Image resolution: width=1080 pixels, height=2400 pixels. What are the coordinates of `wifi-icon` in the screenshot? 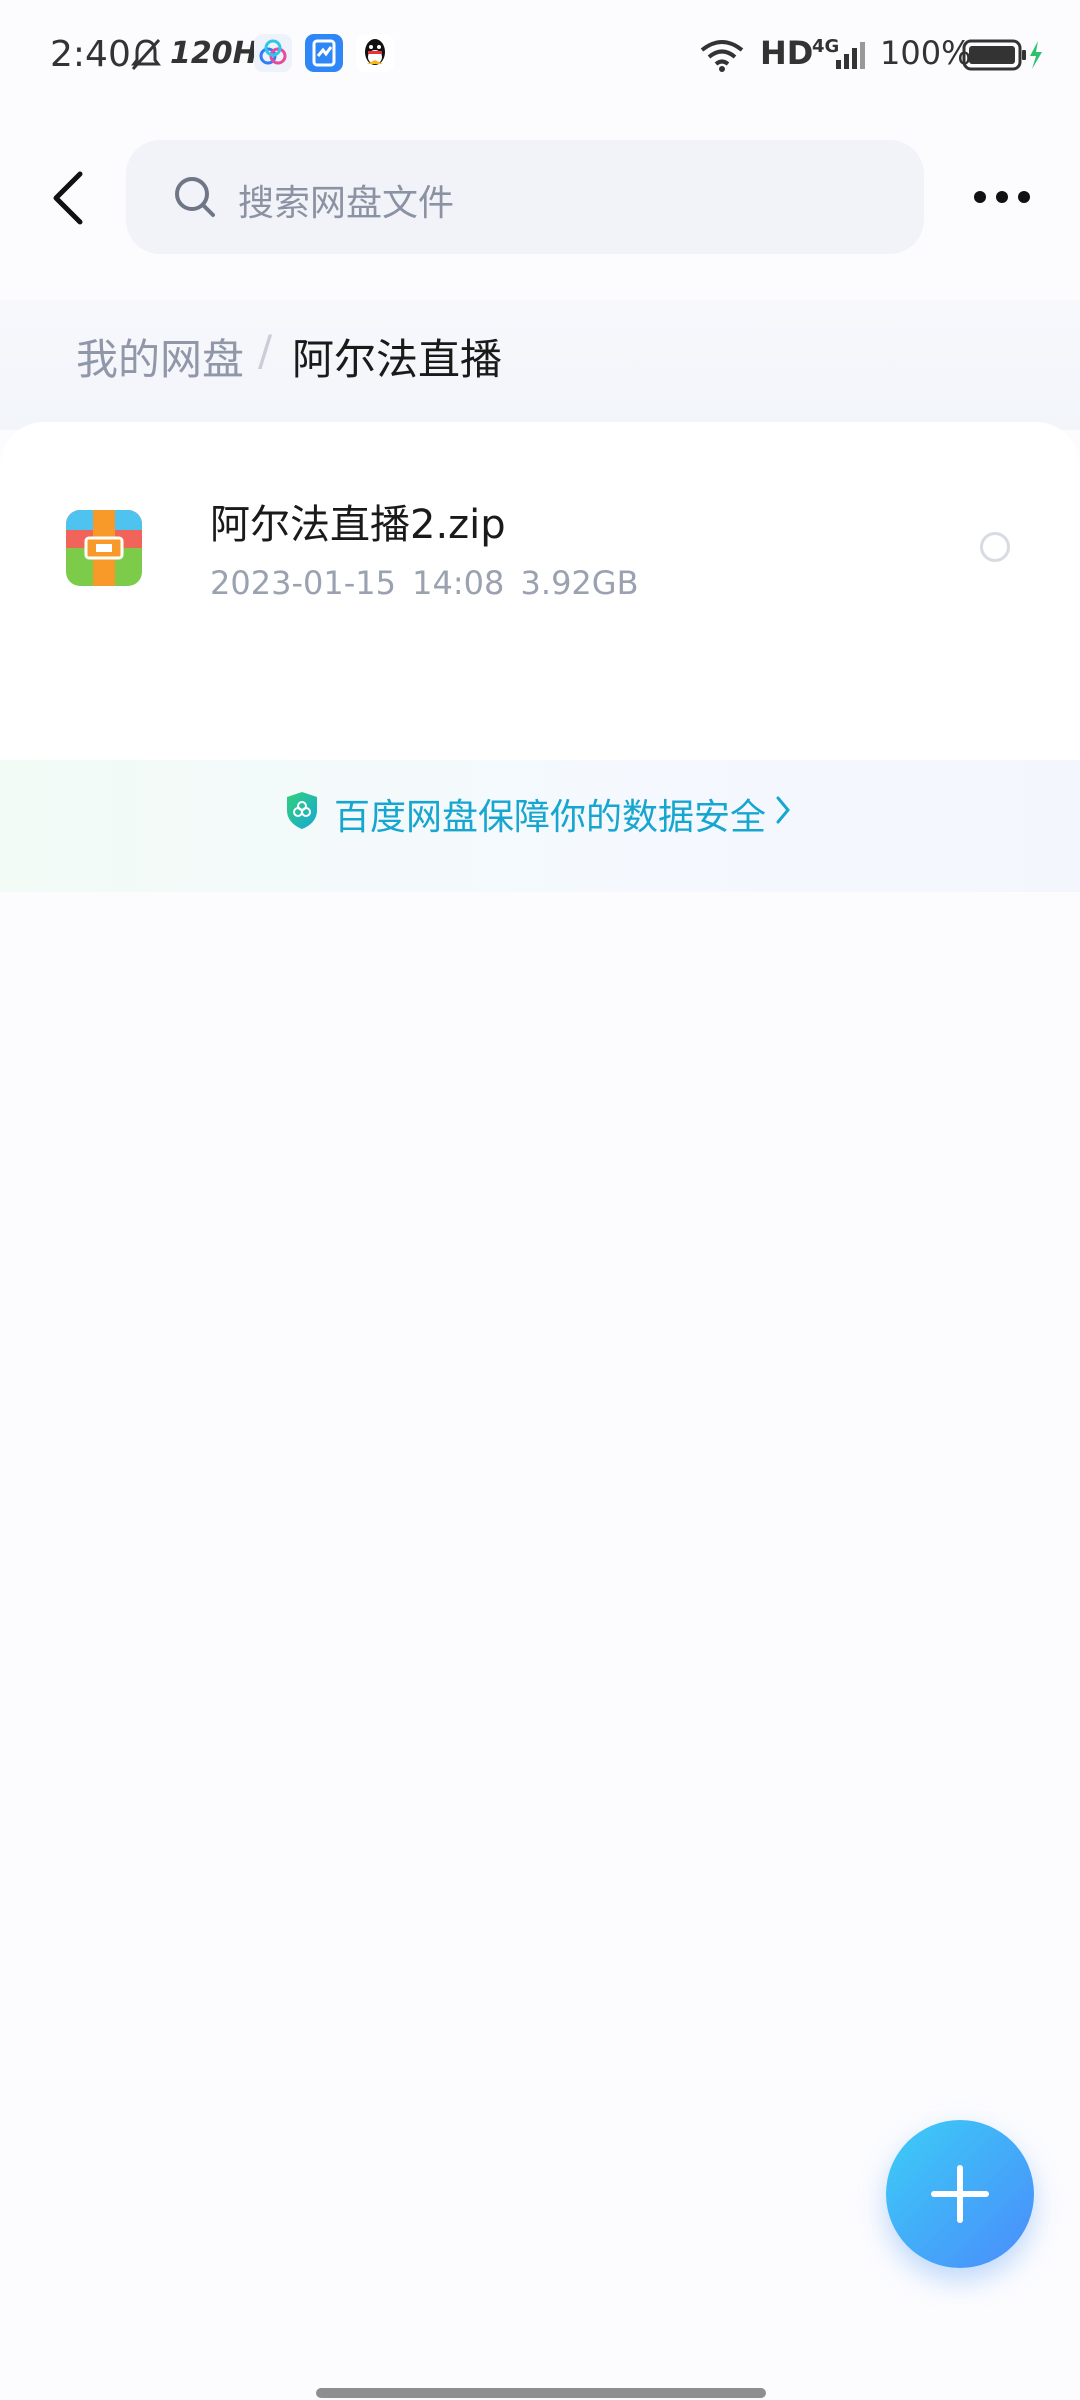 It's located at (722, 56).